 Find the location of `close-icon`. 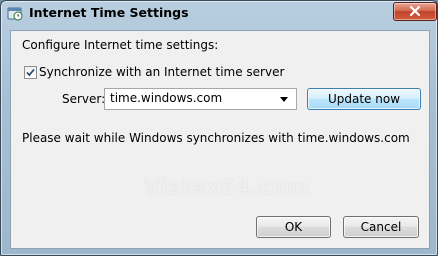

close-icon is located at coordinates (415, 11).